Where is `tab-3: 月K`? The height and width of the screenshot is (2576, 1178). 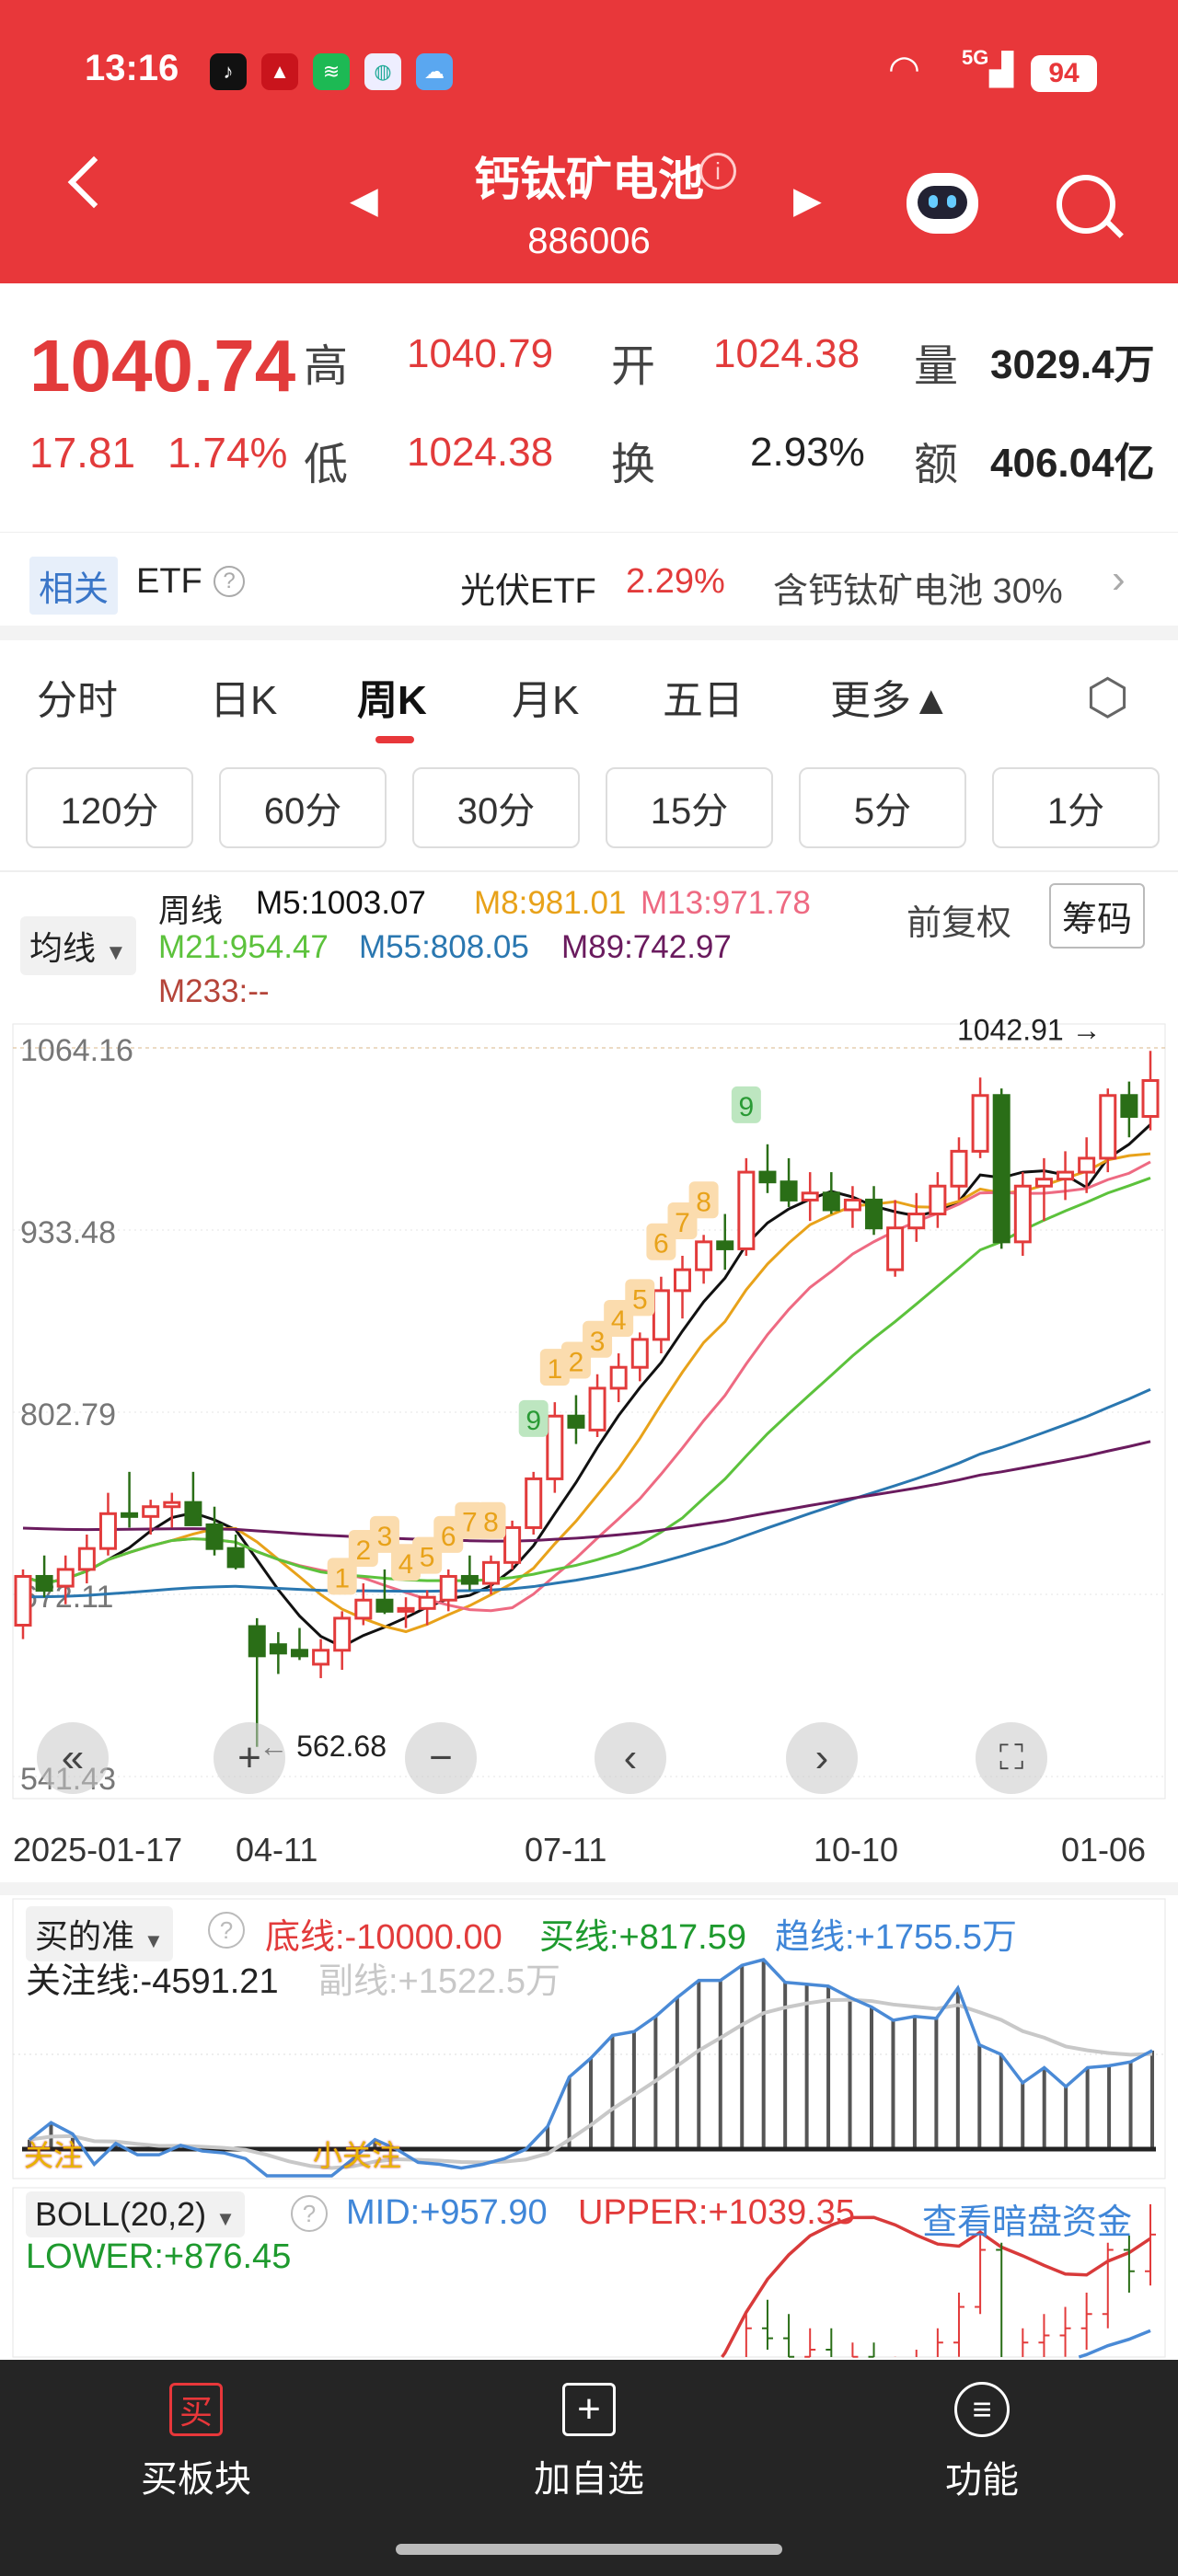 tab-3: 月K is located at coordinates (545, 696).